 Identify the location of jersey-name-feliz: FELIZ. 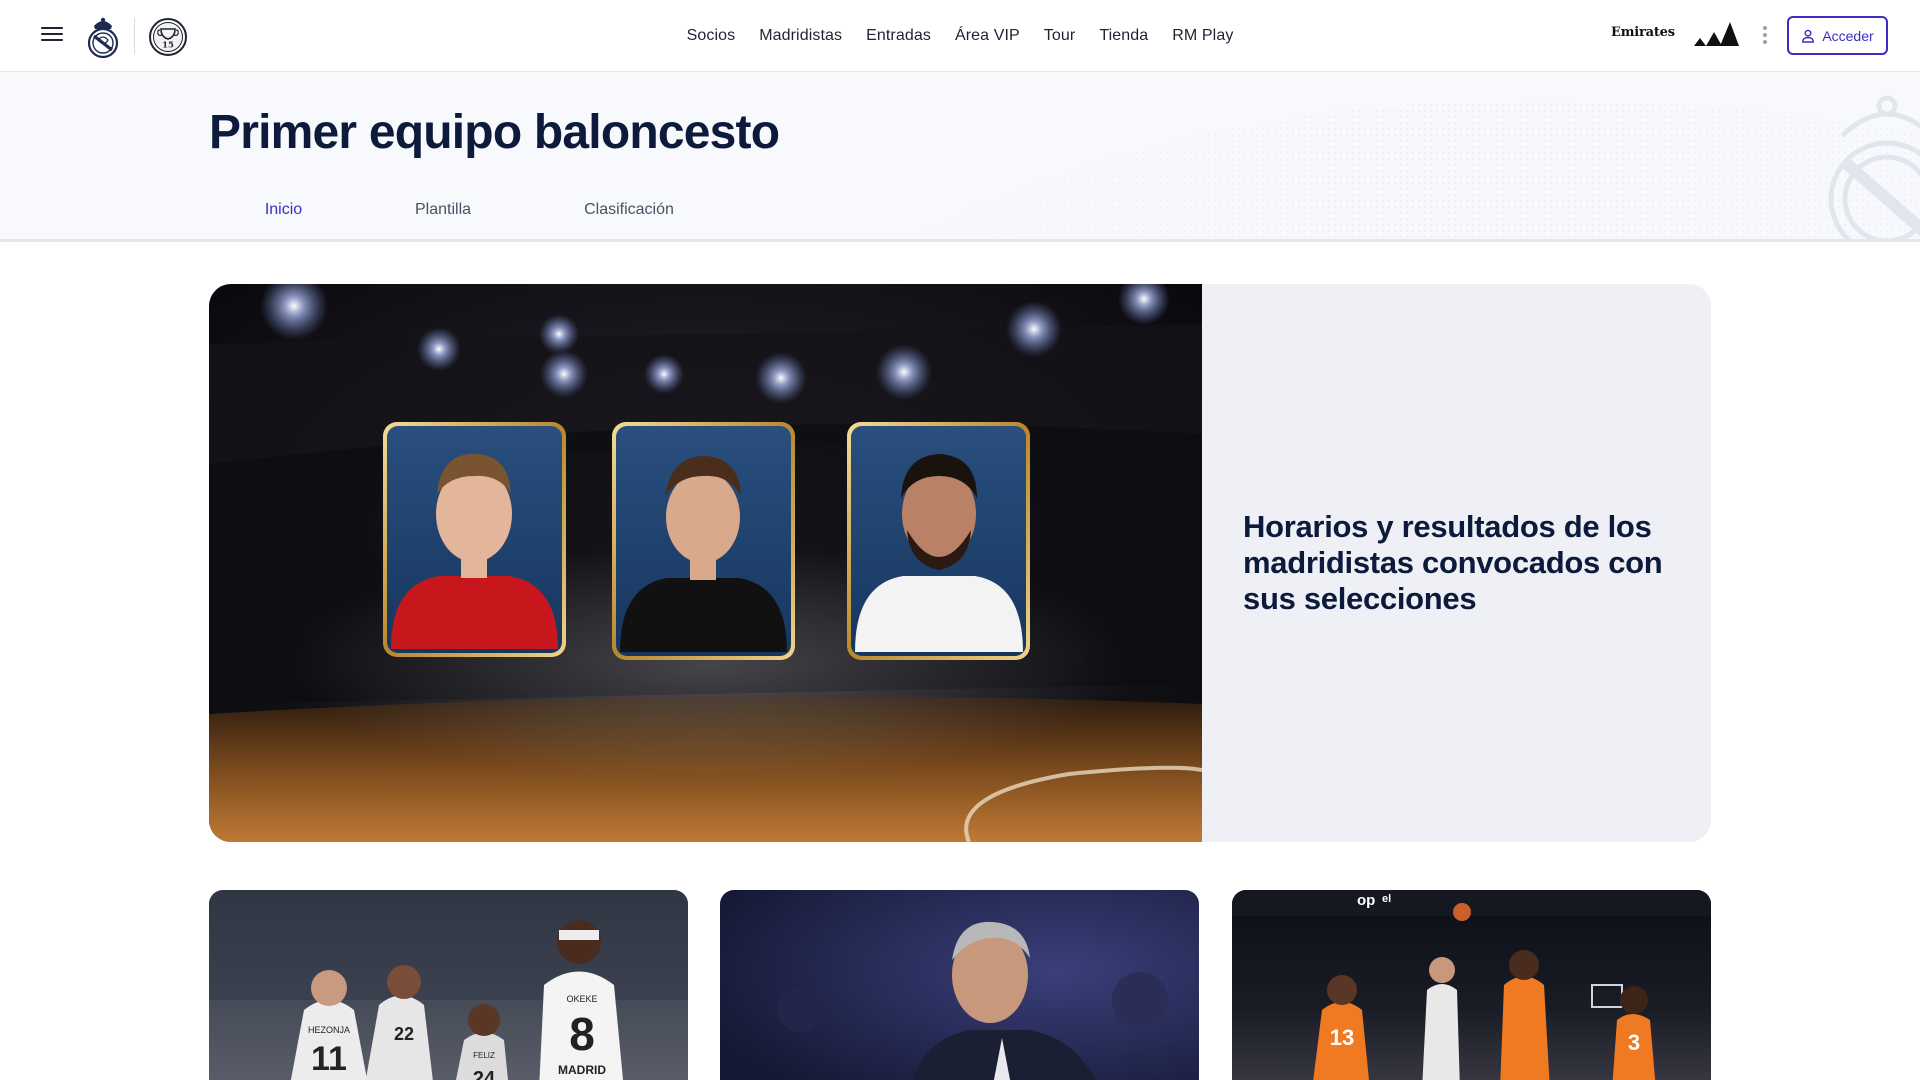
(484, 1055).